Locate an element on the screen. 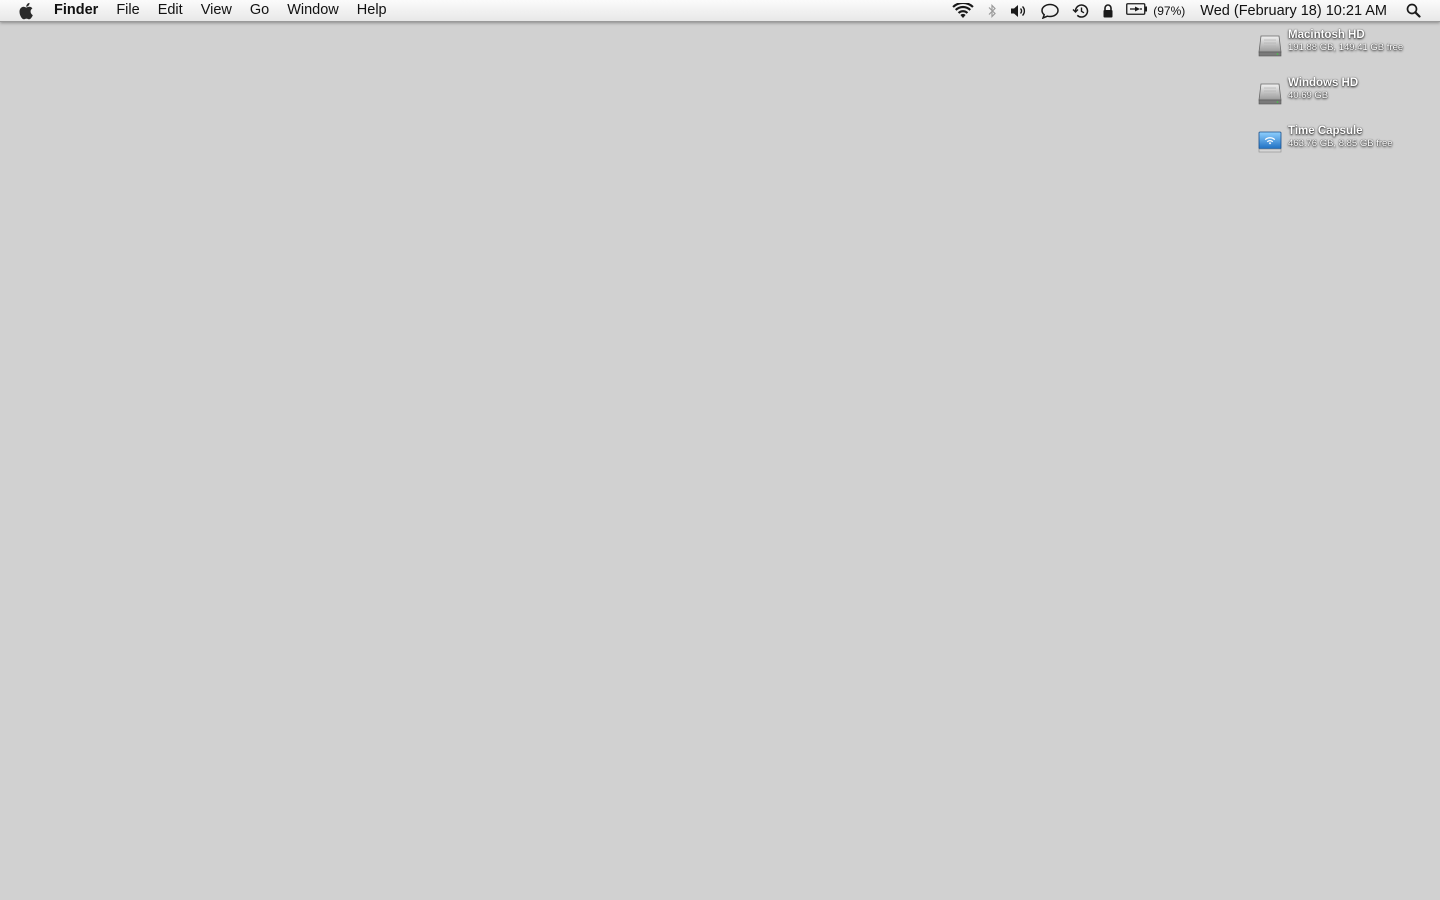 This screenshot has width=1440, height=900. menu-bar-left: Finder File Edit View Go Window Help is located at coordinates (202, 10).